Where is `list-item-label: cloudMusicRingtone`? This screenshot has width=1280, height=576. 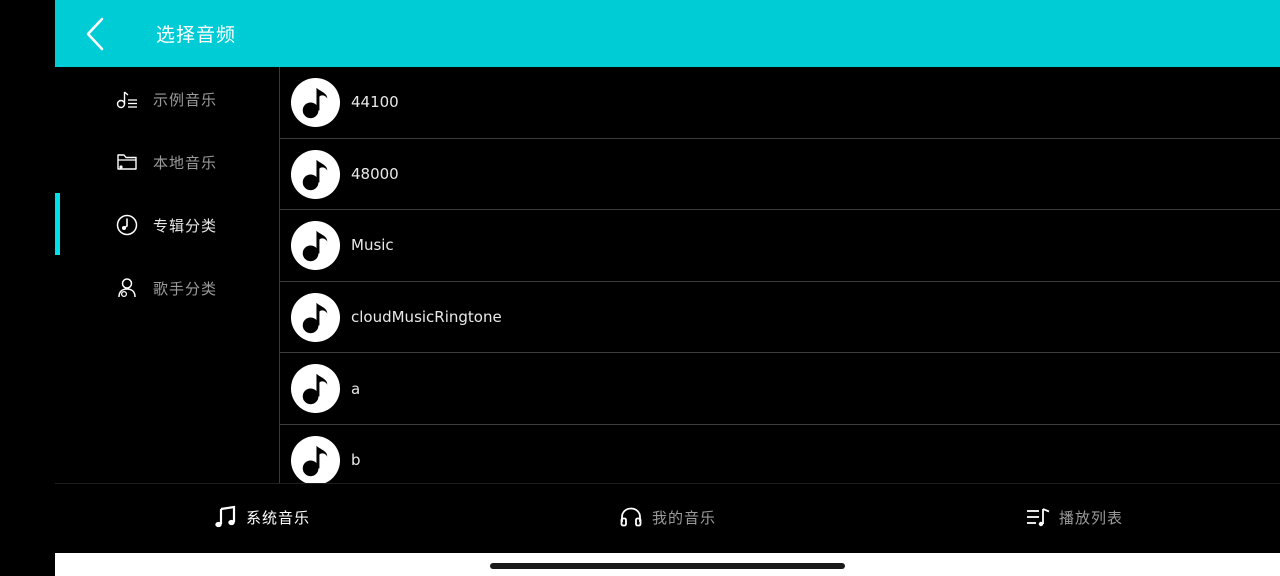
list-item-label: cloudMusicRingtone is located at coordinates (426, 317).